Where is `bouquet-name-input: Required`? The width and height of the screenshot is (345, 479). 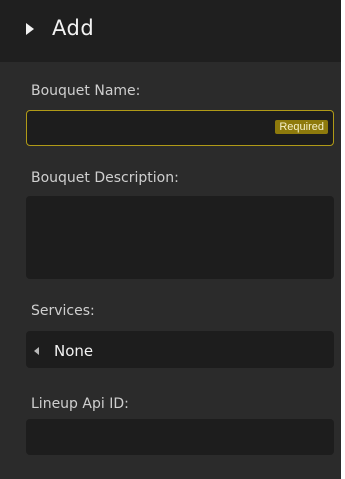 bouquet-name-input: Required is located at coordinates (180, 128).